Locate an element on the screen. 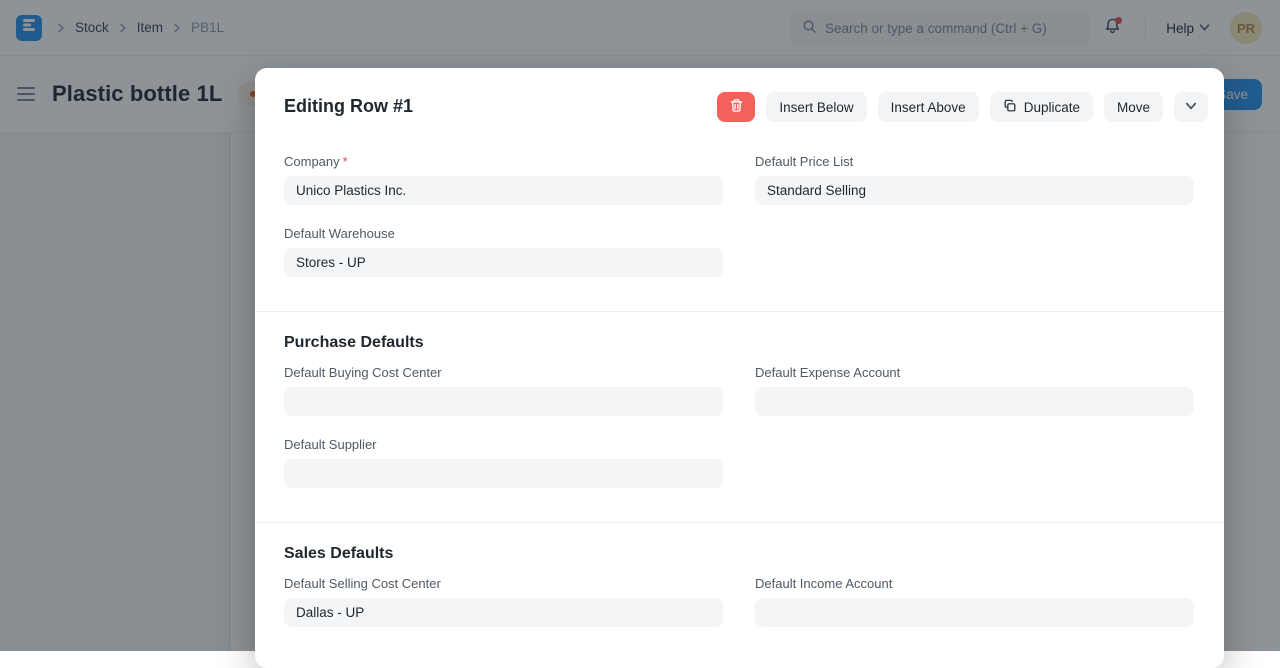 The width and height of the screenshot is (1280, 668). field-default-income-account: Default Income Account is located at coordinates (974, 601).